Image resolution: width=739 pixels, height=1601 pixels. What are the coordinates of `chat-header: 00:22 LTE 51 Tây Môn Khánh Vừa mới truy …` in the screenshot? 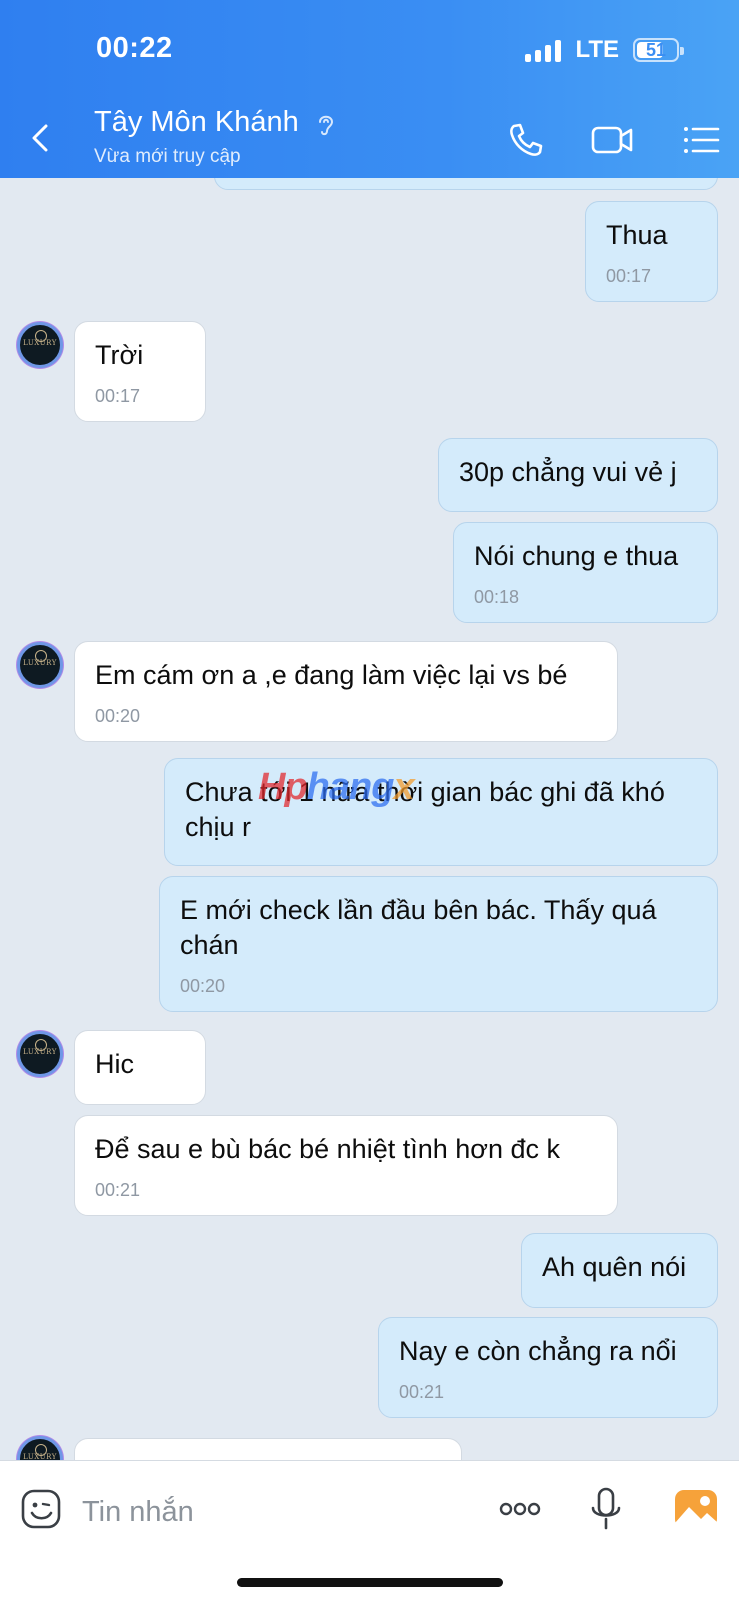 It's located at (369, 89).